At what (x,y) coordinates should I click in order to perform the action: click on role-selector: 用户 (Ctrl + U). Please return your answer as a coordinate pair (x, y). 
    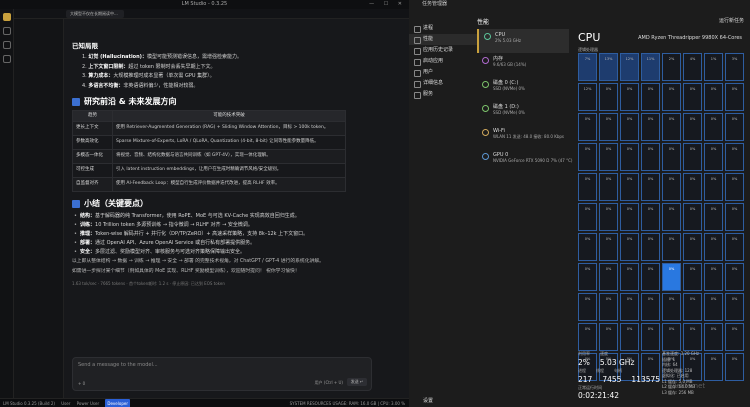
    Looking at the image, I should click on (329, 383).